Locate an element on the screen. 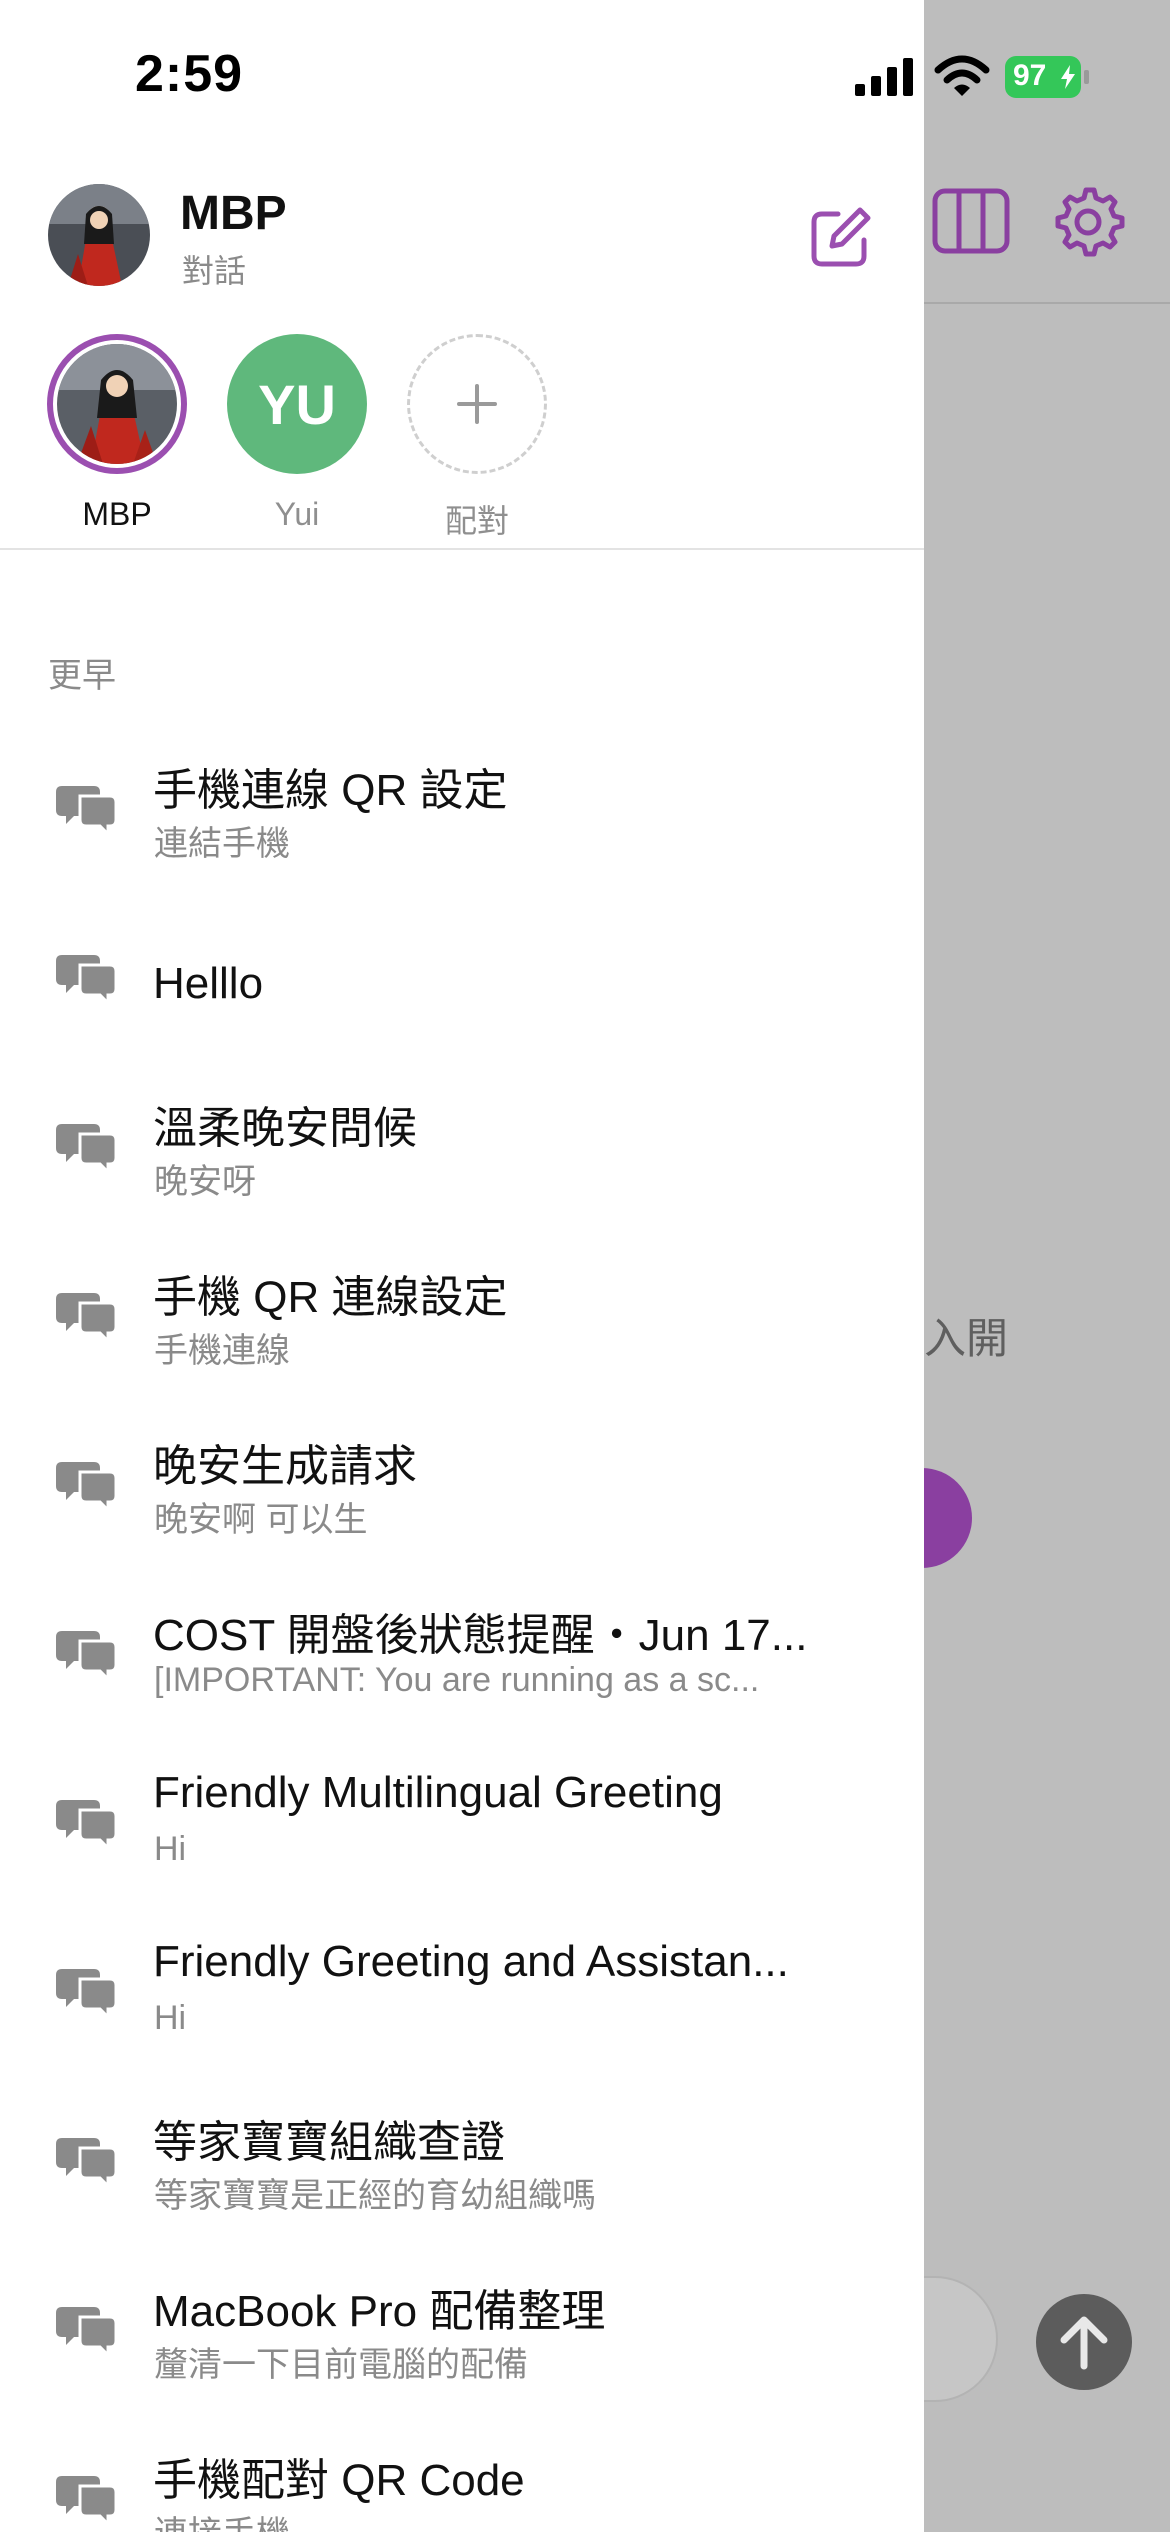 The image size is (1170, 2532). conversation-subtitle: 連結手機 is located at coordinates (222, 844).